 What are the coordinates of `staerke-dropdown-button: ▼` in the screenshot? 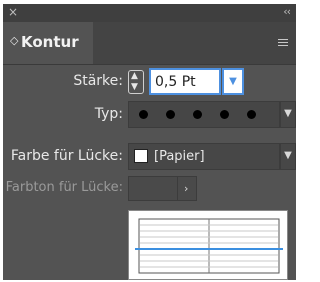 It's located at (233, 81).